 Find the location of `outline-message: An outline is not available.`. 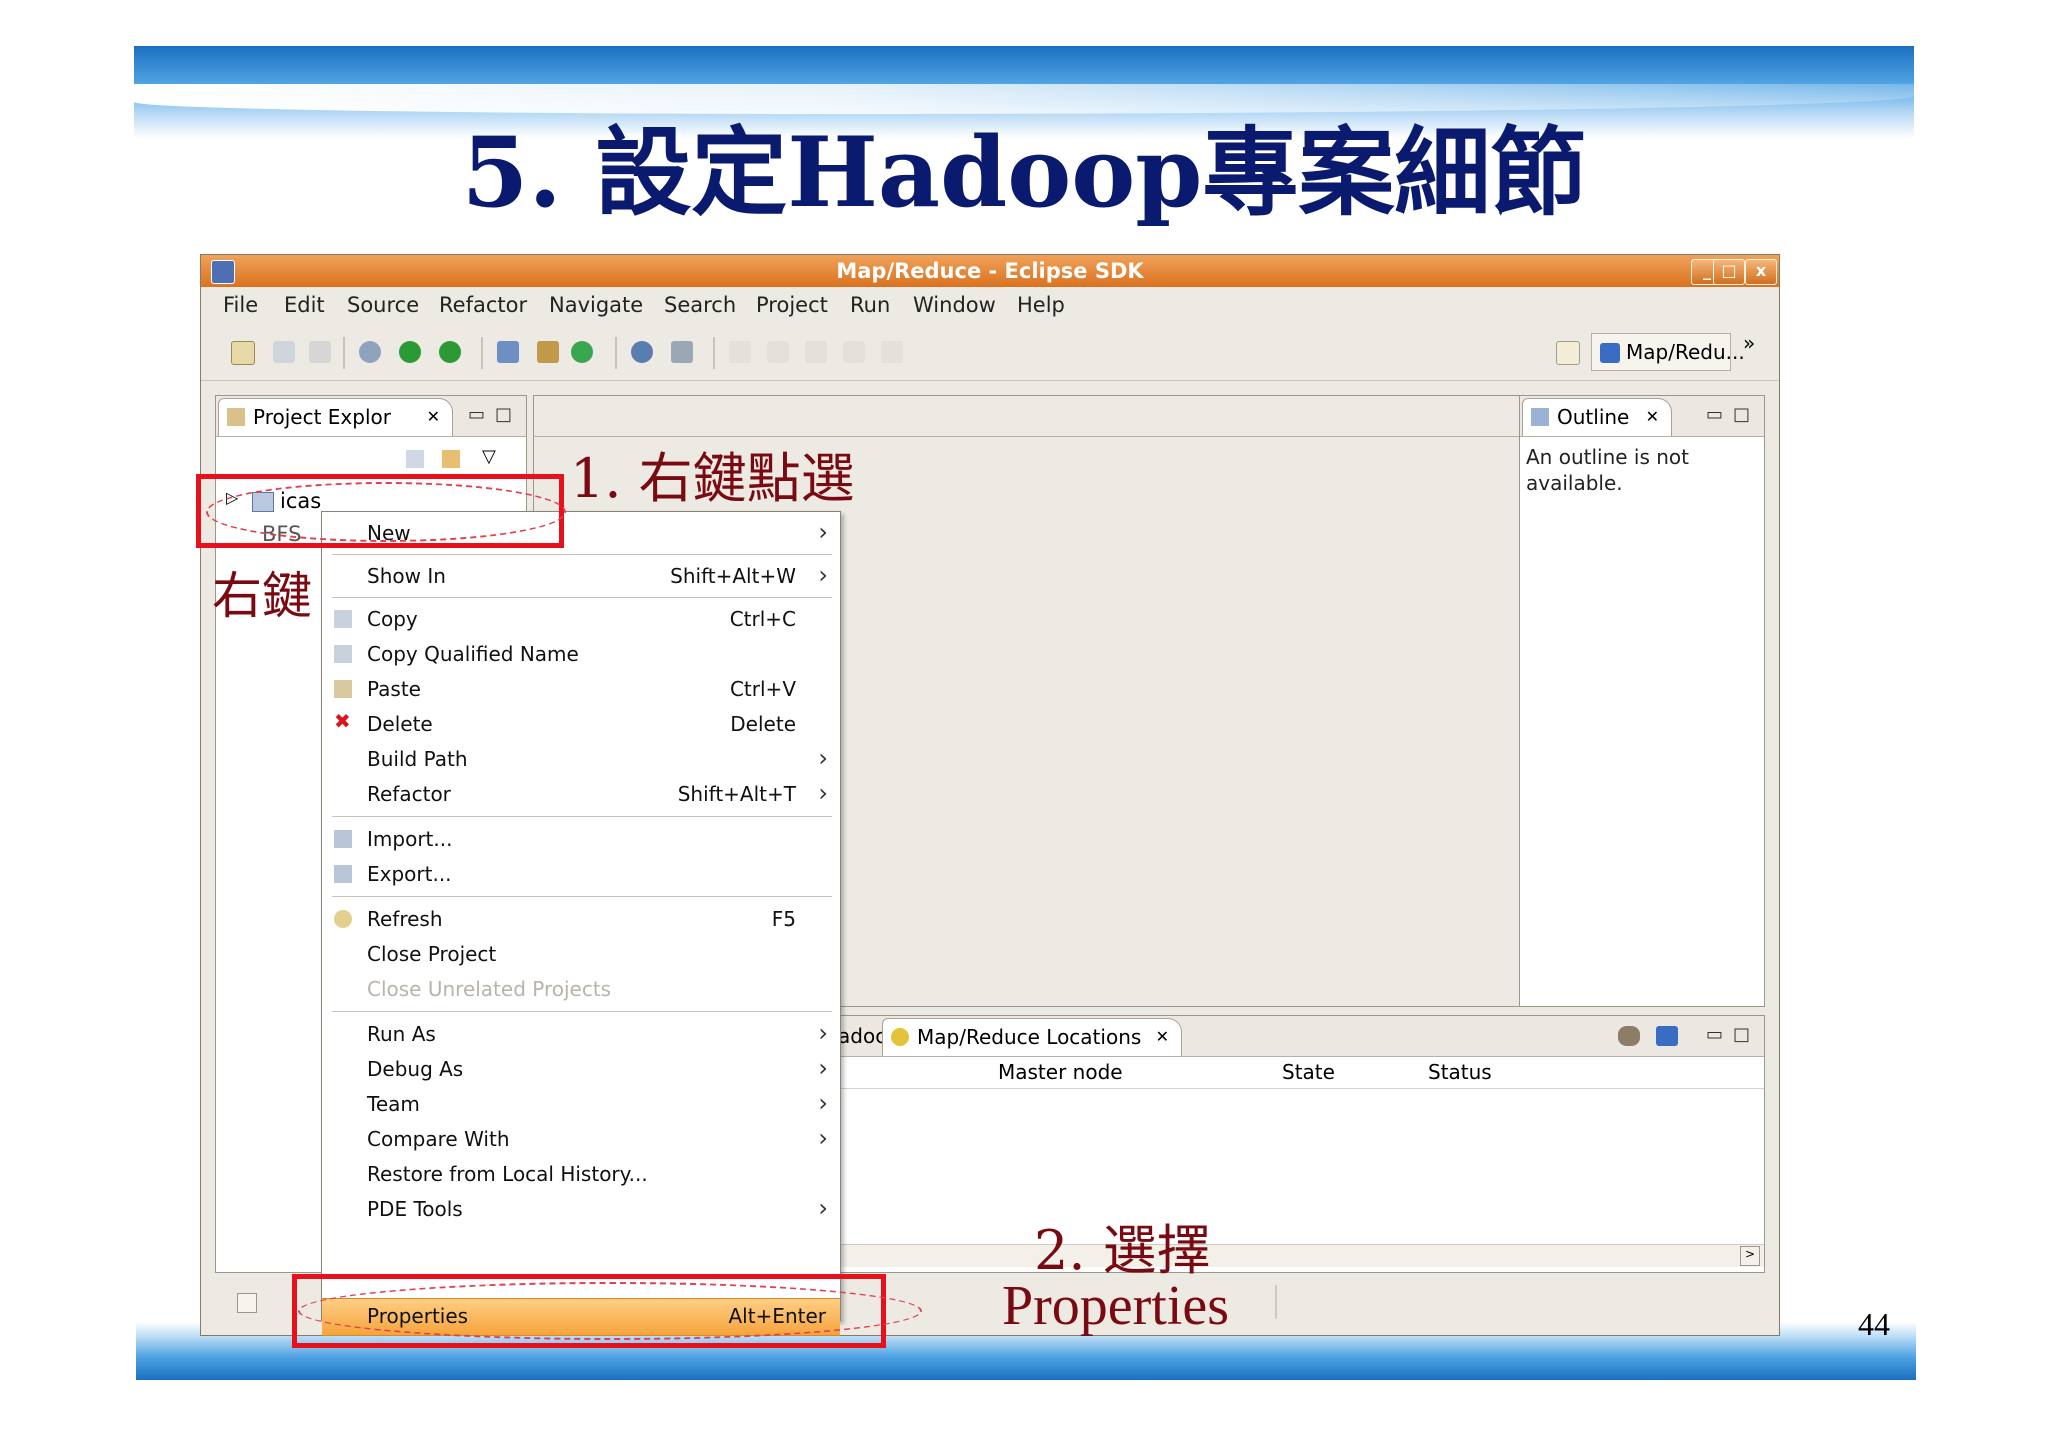

outline-message: An outline is not available. is located at coordinates (1608, 470).